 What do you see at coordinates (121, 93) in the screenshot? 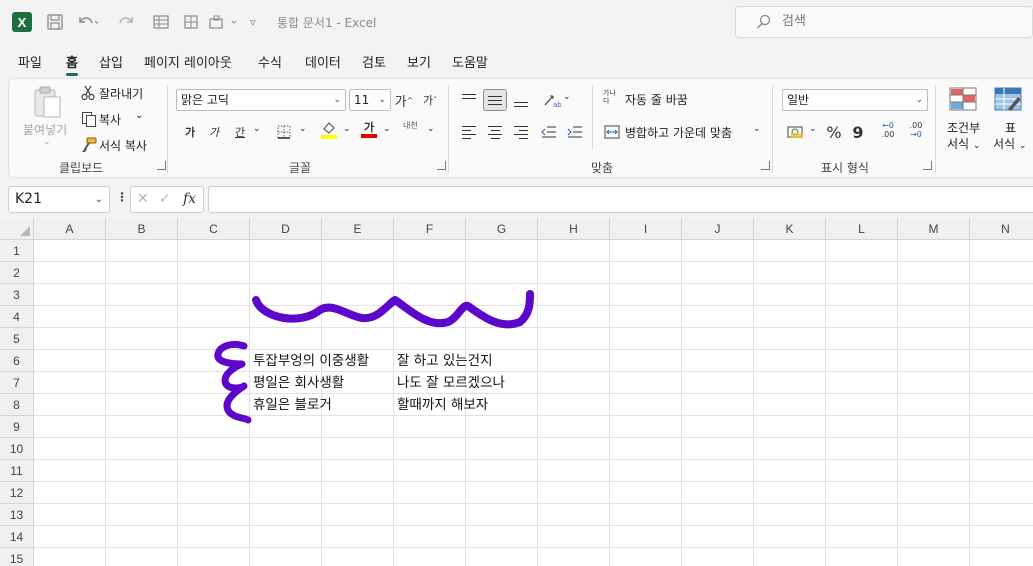
I see `cut-button: 잘라내기` at bounding box center [121, 93].